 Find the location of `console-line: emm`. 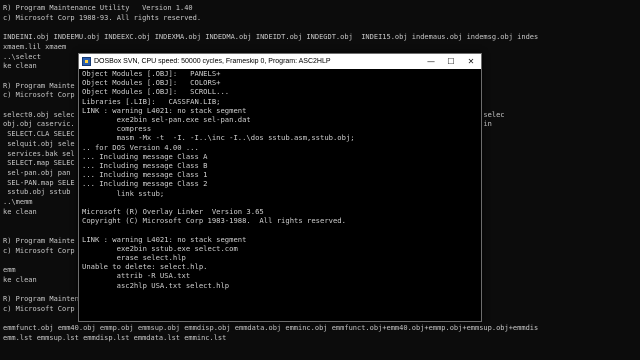

console-line: emm is located at coordinates (9, 269).